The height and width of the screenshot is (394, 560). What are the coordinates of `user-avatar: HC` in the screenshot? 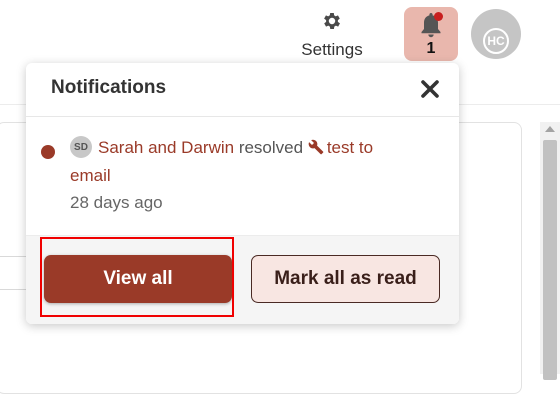 It's located at (496, 34).